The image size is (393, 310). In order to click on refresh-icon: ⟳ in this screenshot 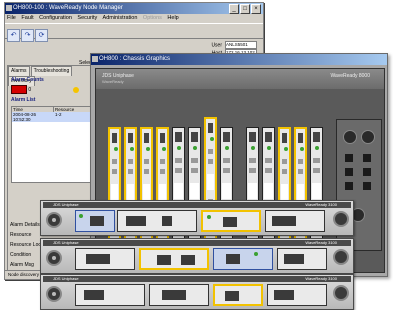, I will do `click(41, 35)`.